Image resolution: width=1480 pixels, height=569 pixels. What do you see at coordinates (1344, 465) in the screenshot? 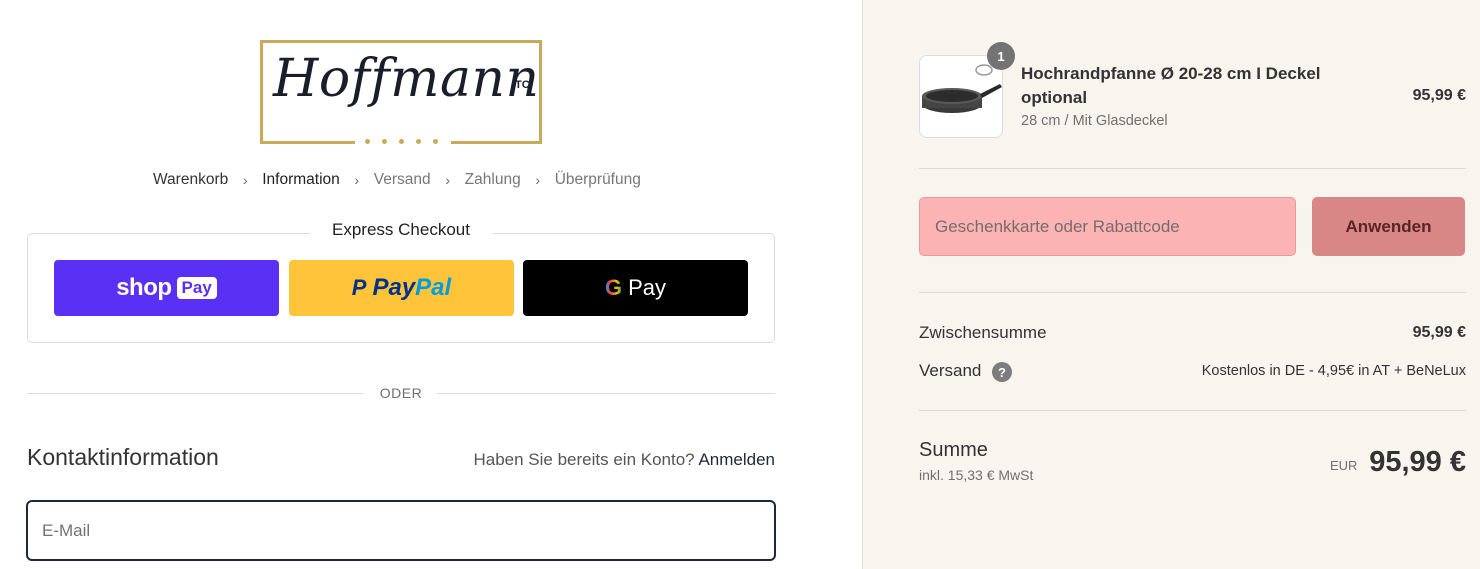
I see `currency-code: EUR` at bounding box center [1344, 465].